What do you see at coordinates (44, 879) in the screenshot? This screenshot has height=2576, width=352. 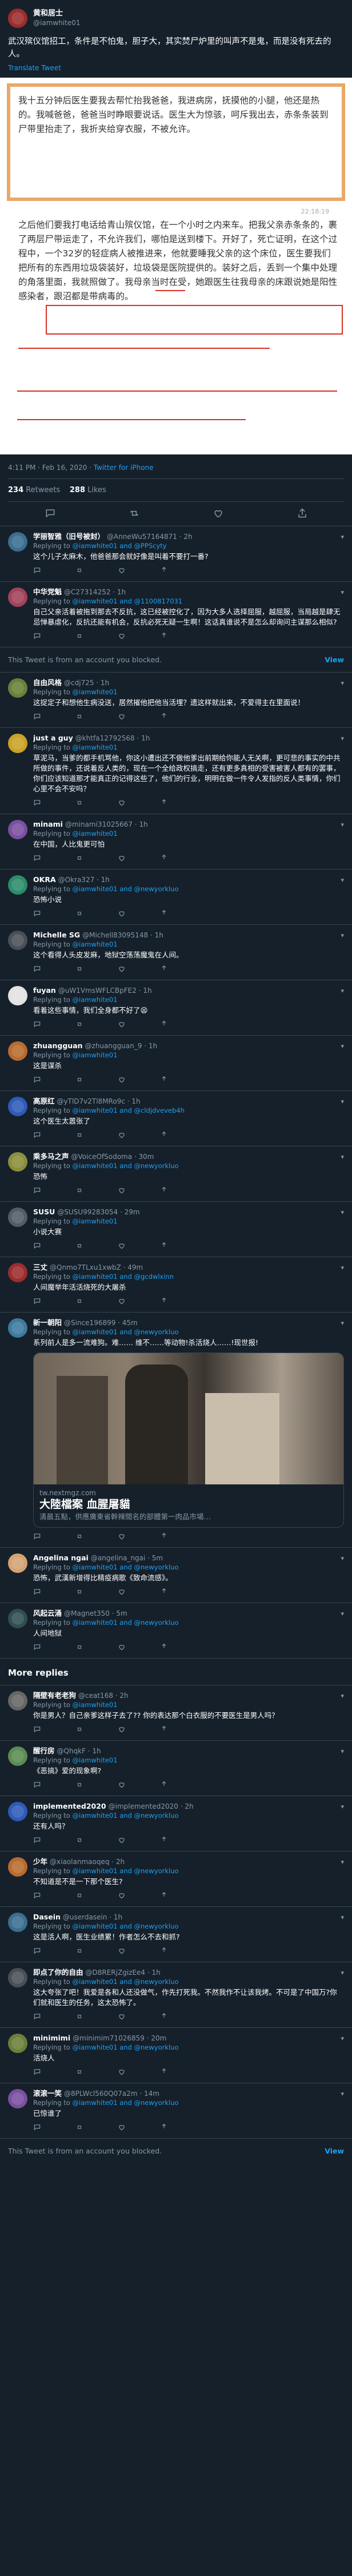 I see `reply-author-name: OKRA` at bounding box center [44, 879].